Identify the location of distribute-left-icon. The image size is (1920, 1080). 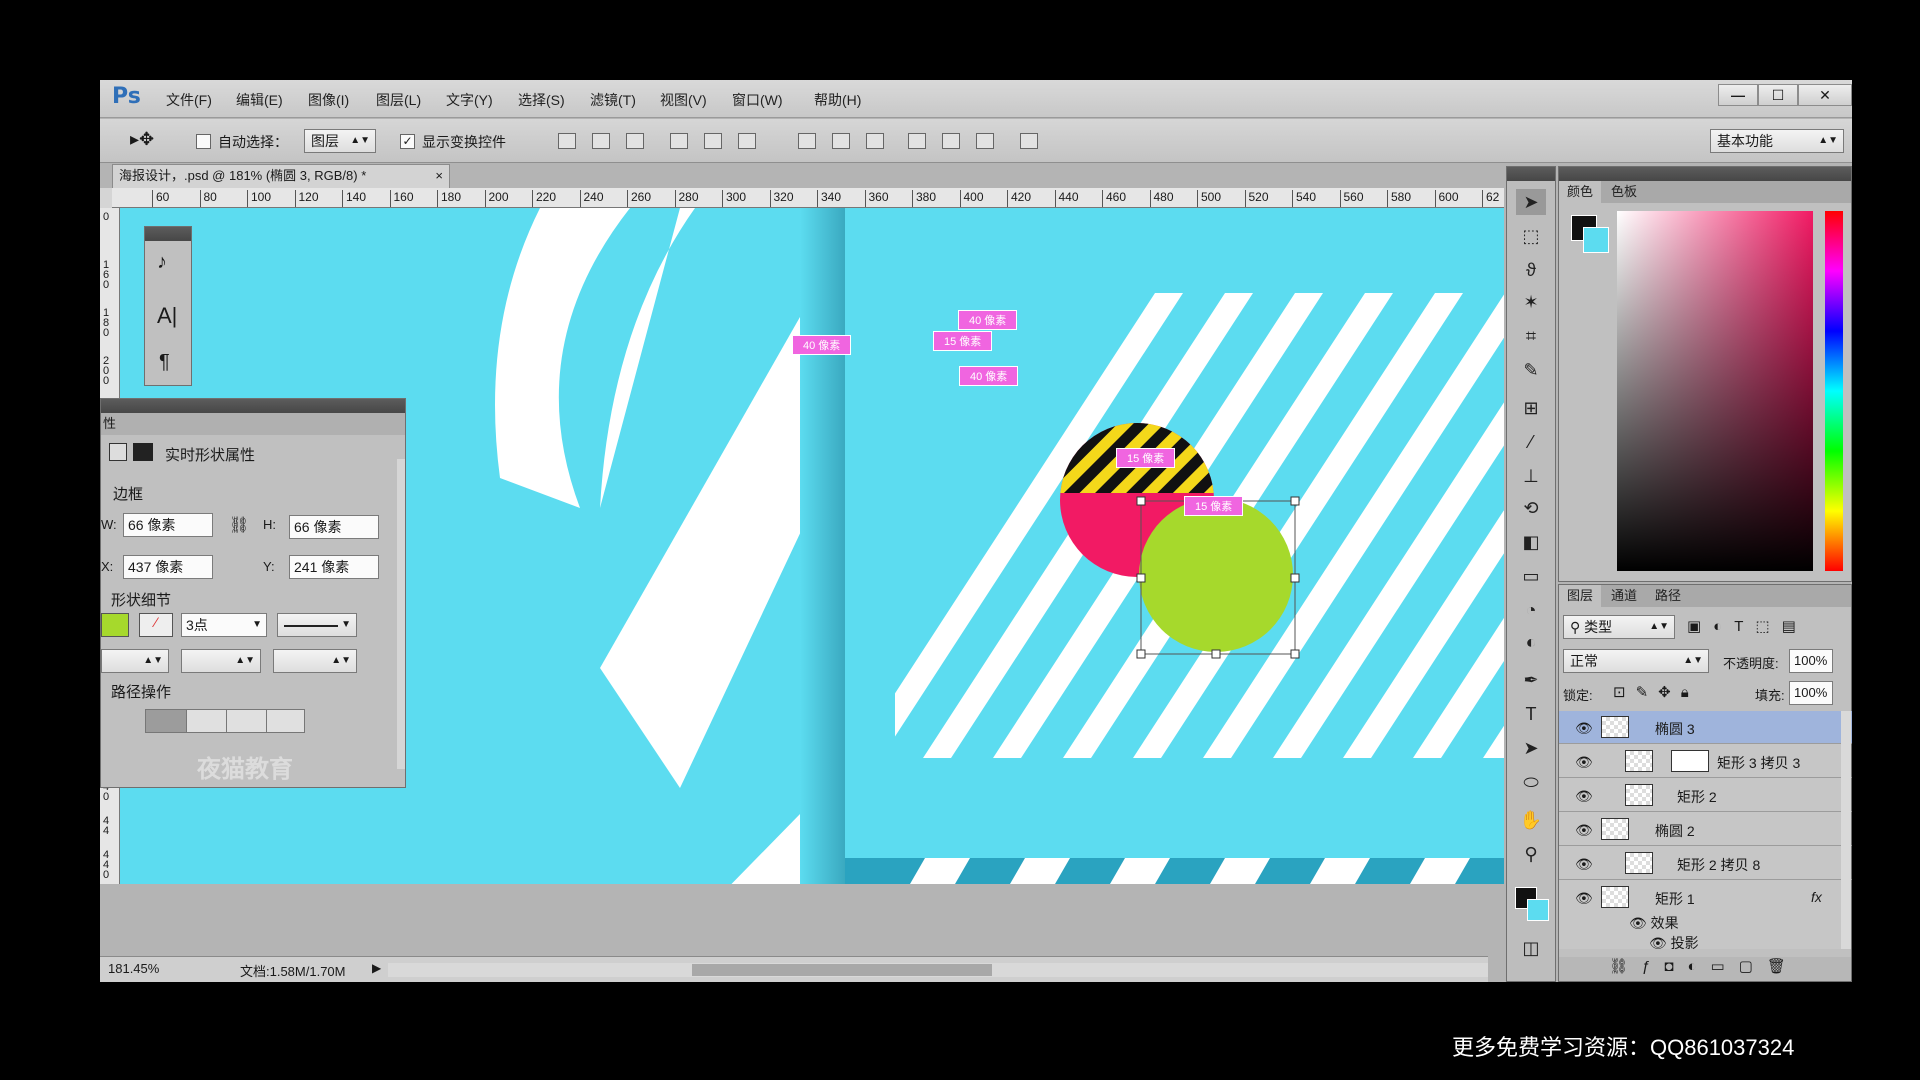
(917, 141).